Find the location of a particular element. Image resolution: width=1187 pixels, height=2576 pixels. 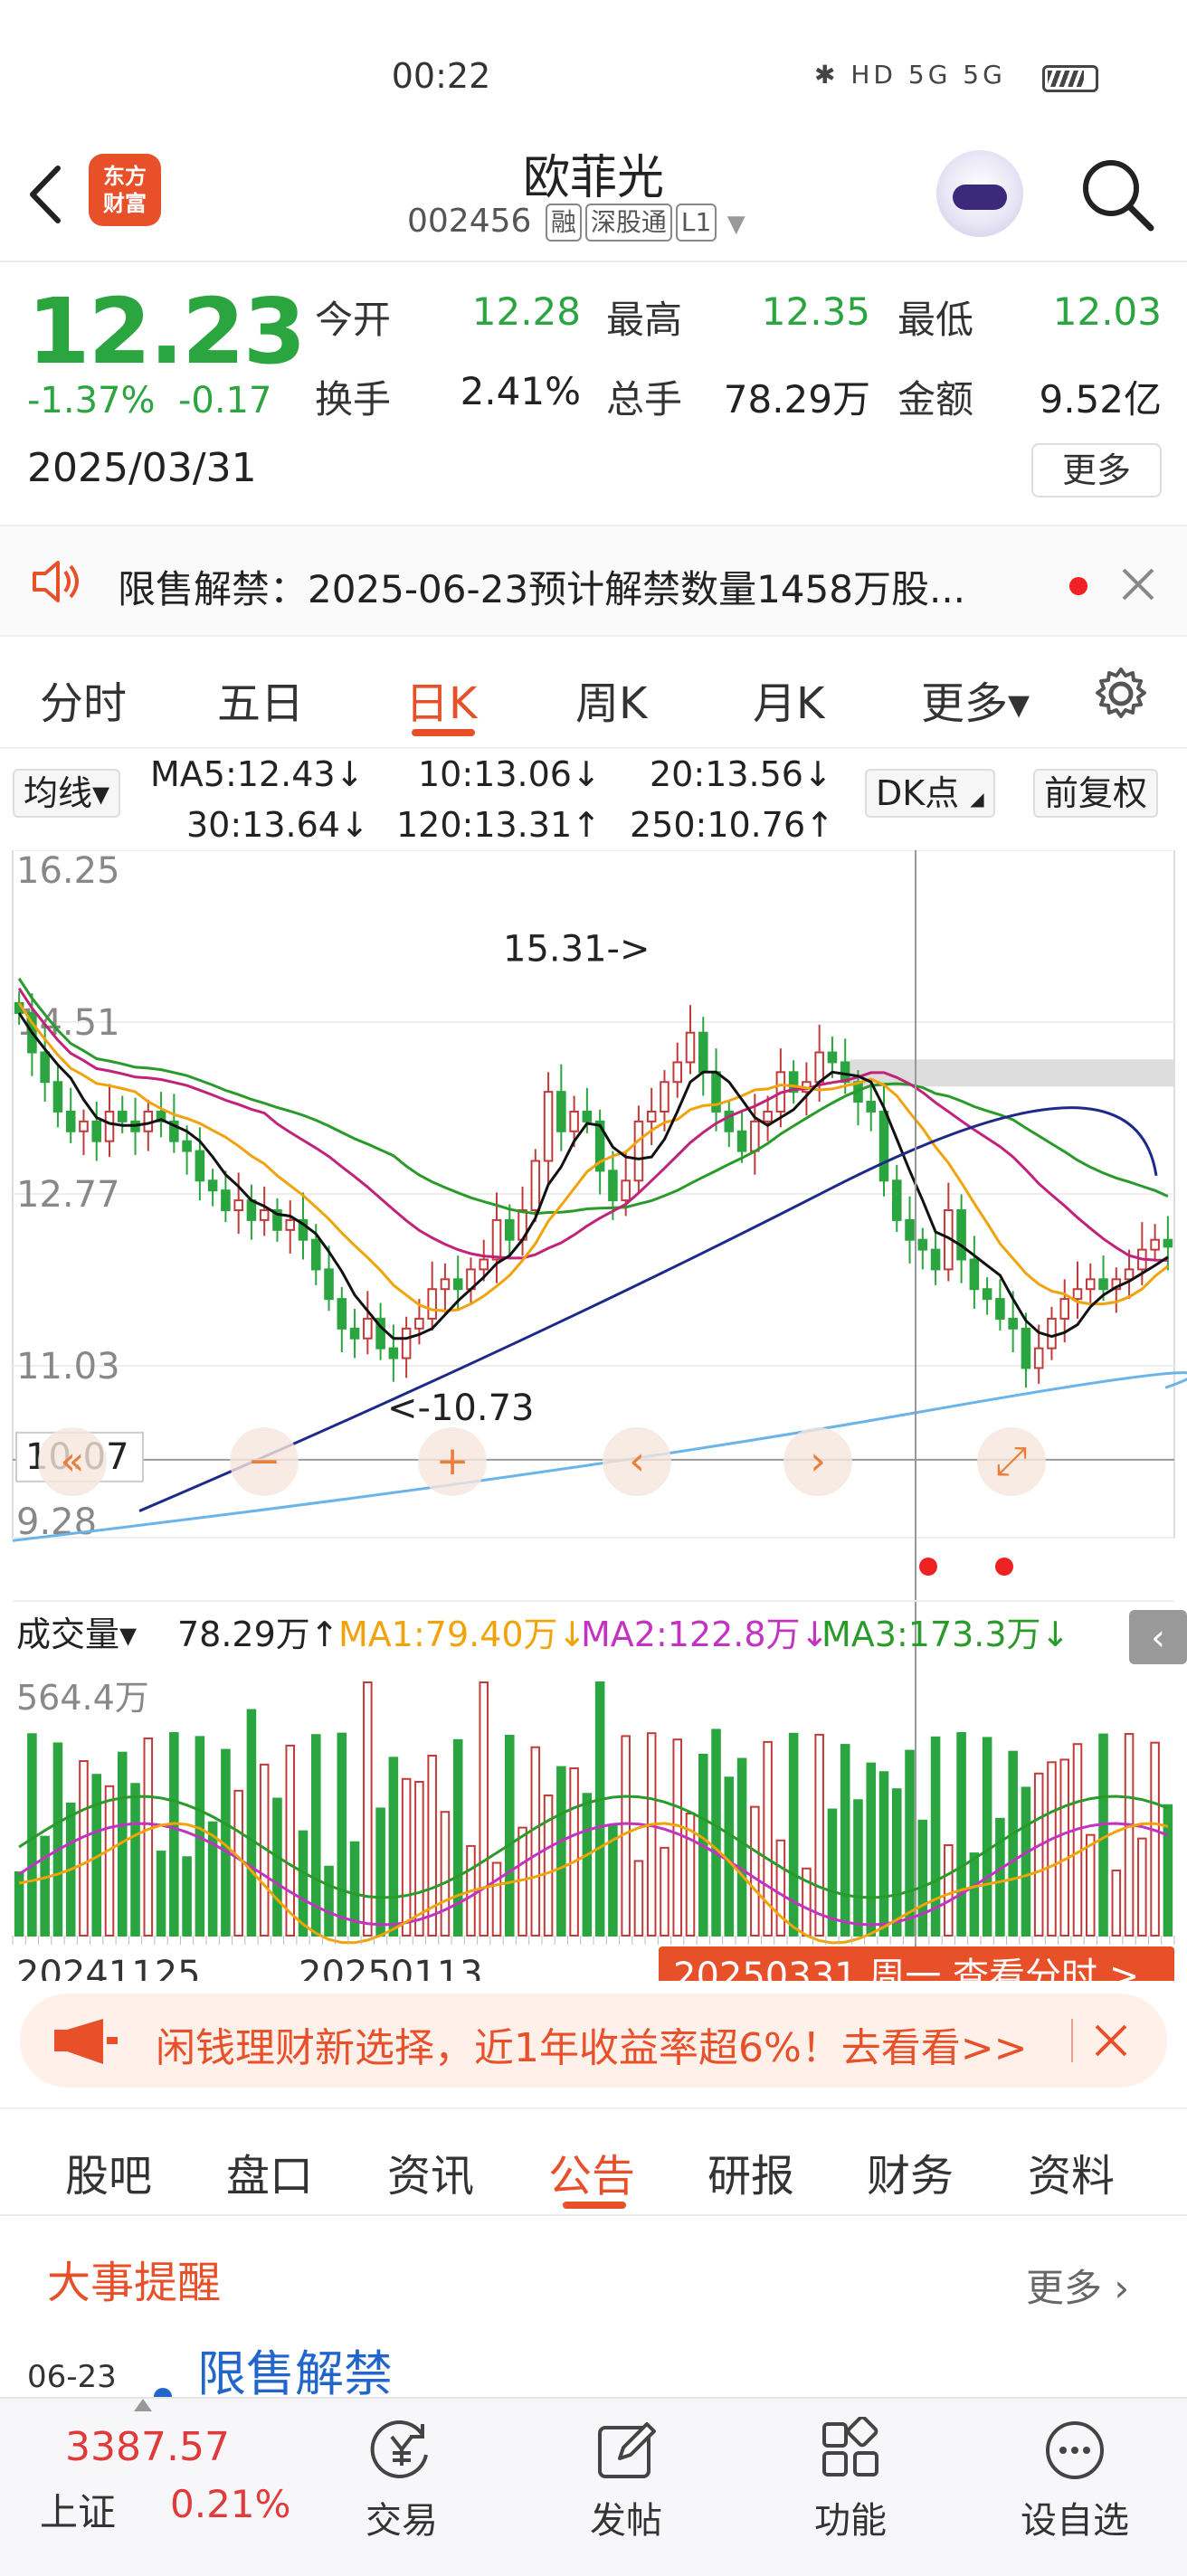

tab-monthly-k: 月K is located at coordinates (788, 699).